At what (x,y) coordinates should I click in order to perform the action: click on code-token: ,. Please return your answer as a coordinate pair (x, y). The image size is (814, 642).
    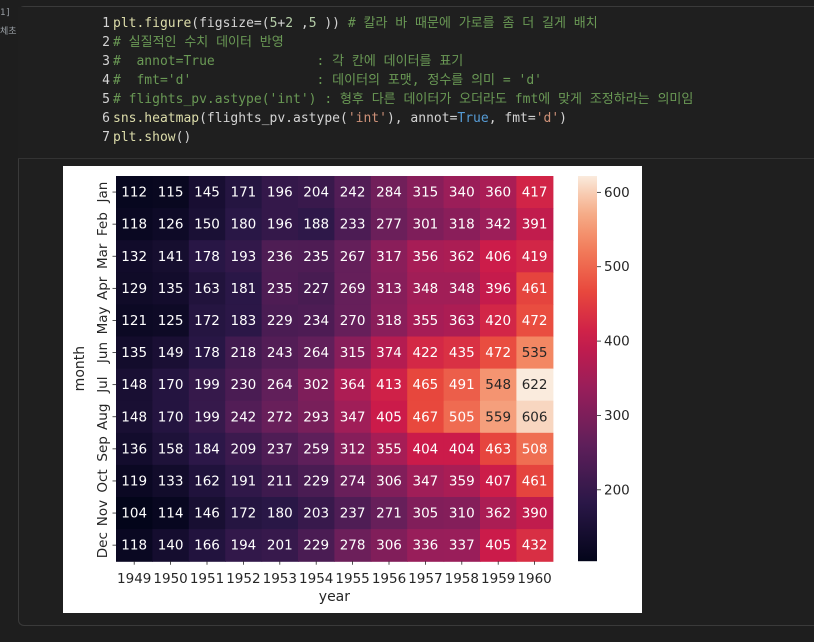
    Looking at the image, I should click on (301, 23).